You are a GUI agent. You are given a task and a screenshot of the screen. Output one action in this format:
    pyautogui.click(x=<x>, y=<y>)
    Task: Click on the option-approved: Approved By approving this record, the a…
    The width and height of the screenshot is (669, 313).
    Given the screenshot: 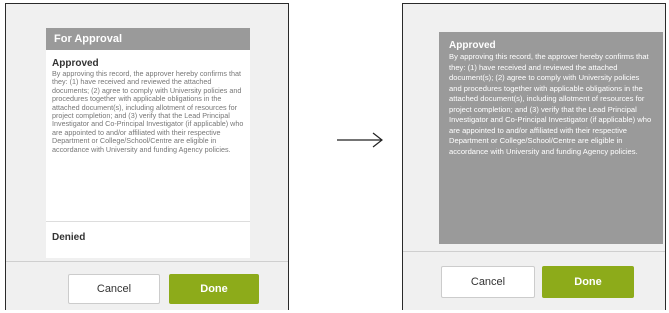 What is the action you would take?
    pyautogui.click(x=148, y=102)
    